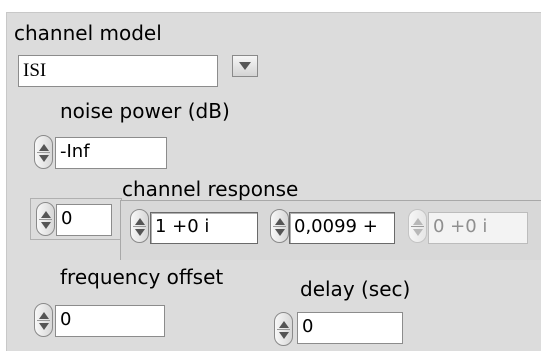 This screenshot has width=541, height=351. What do you see at coordinates (204, 228) in the screenshot?
I see `channel-response-element-1: 1 +0 i` at bounding box center [204, 228].